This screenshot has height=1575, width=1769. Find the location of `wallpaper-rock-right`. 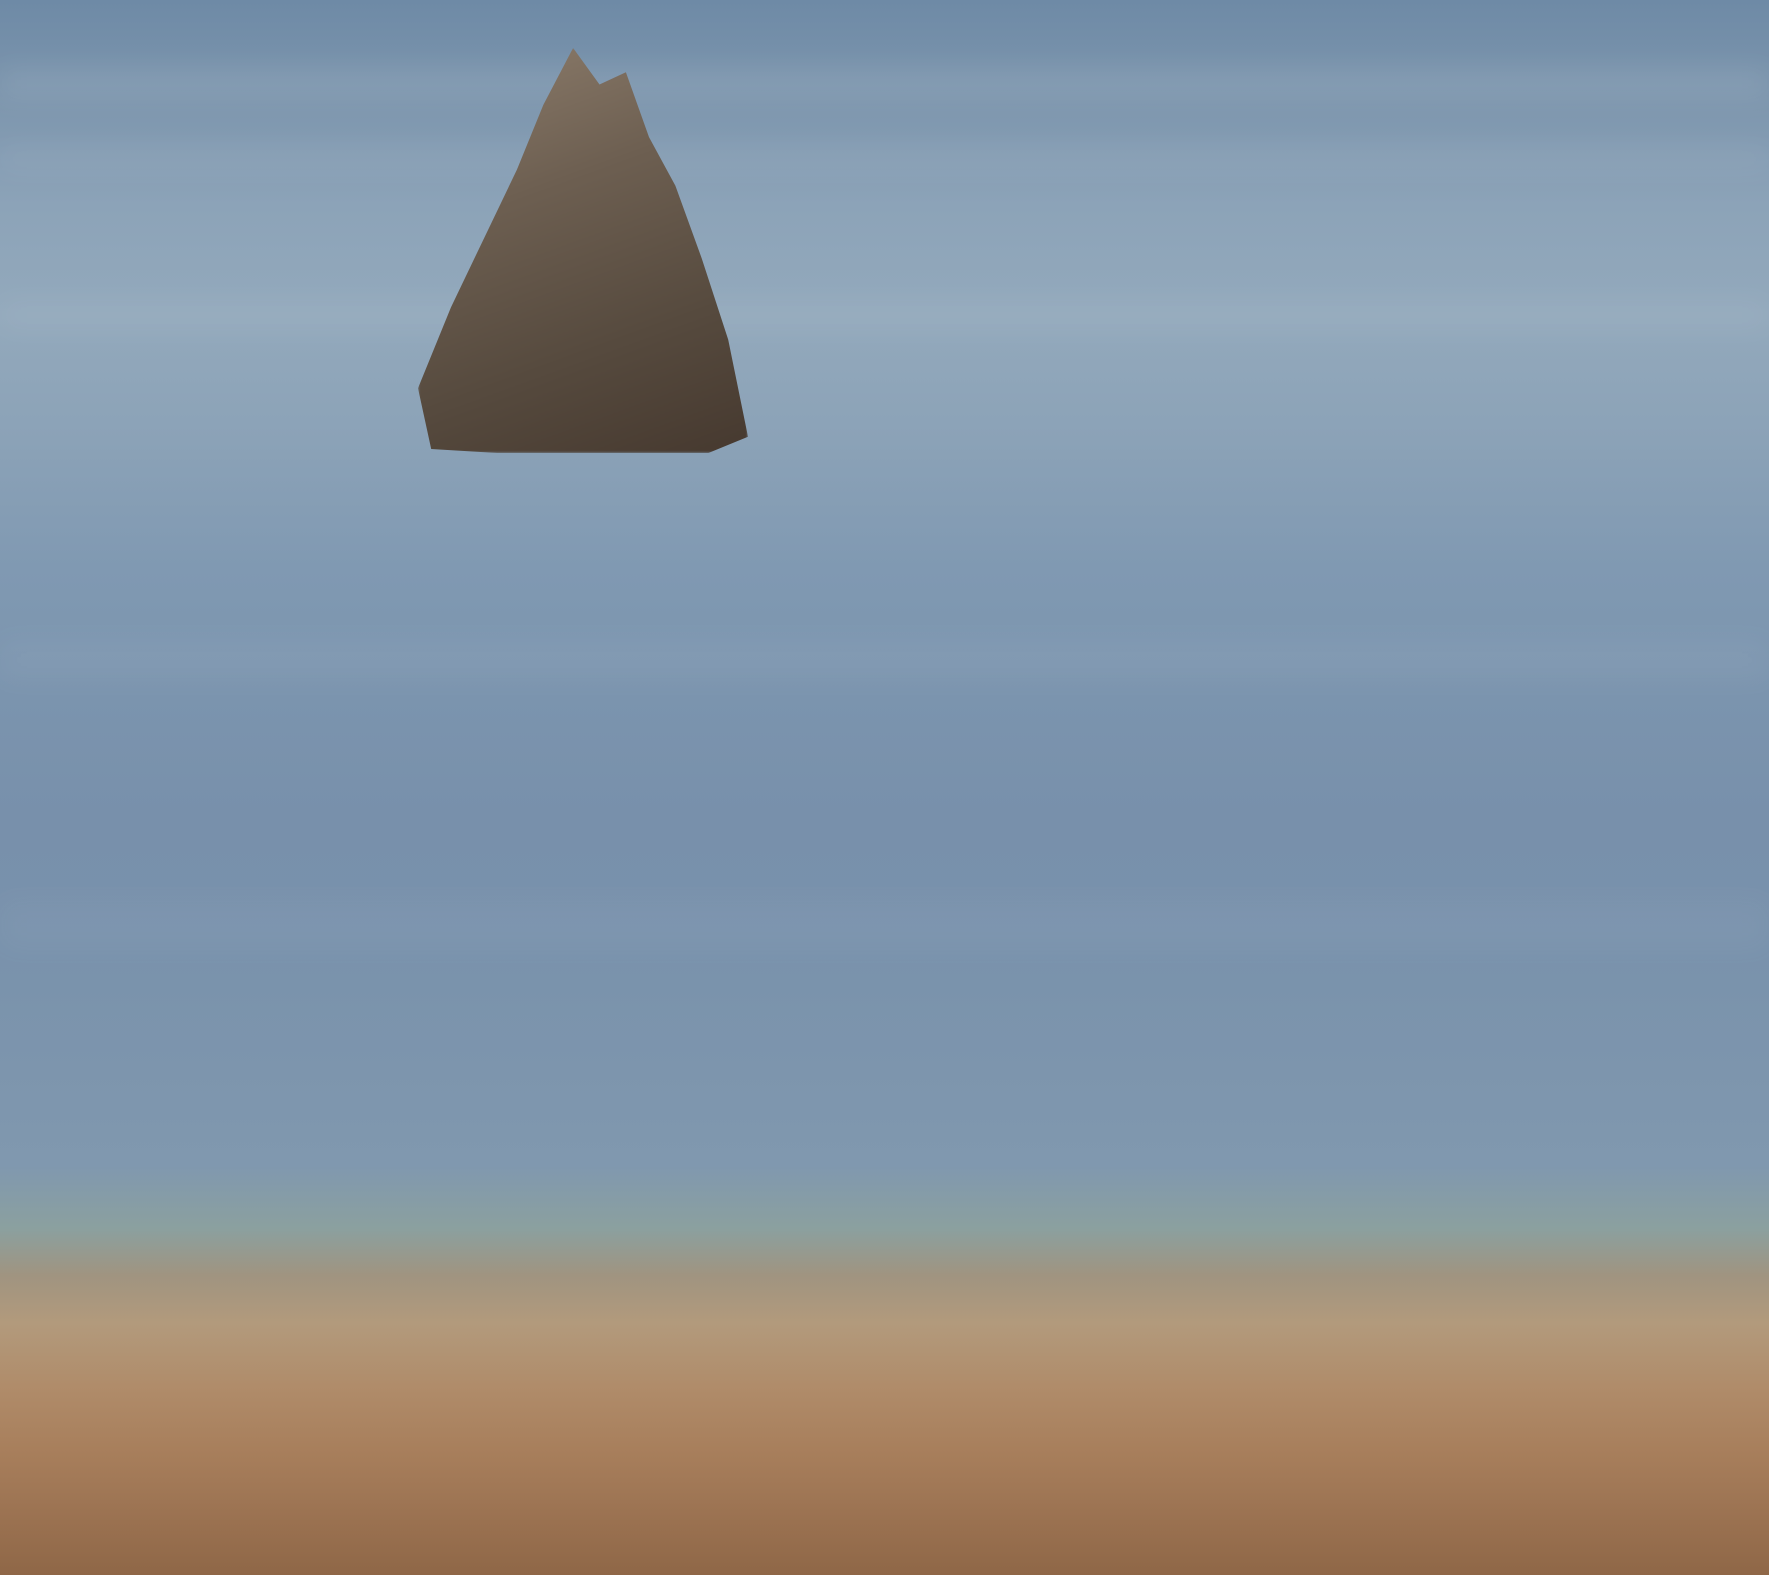

wallpaper-rock-right is located at coordinates (920, 257).